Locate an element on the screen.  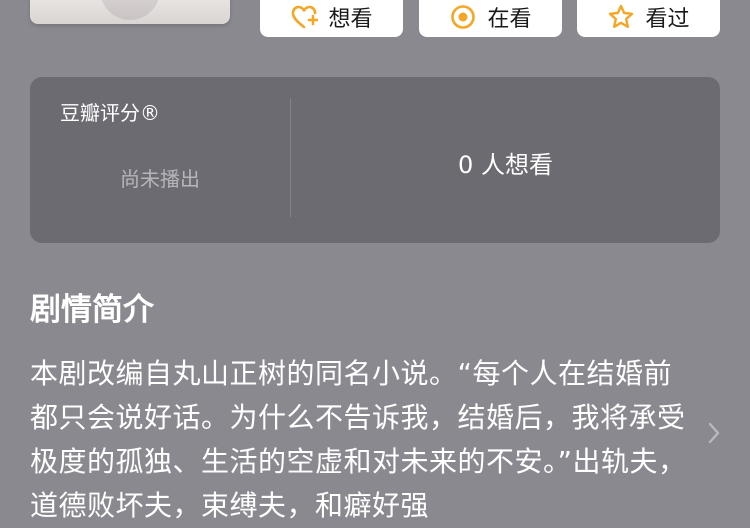
watched-button: 看过 is located at coordinates (648, 18).